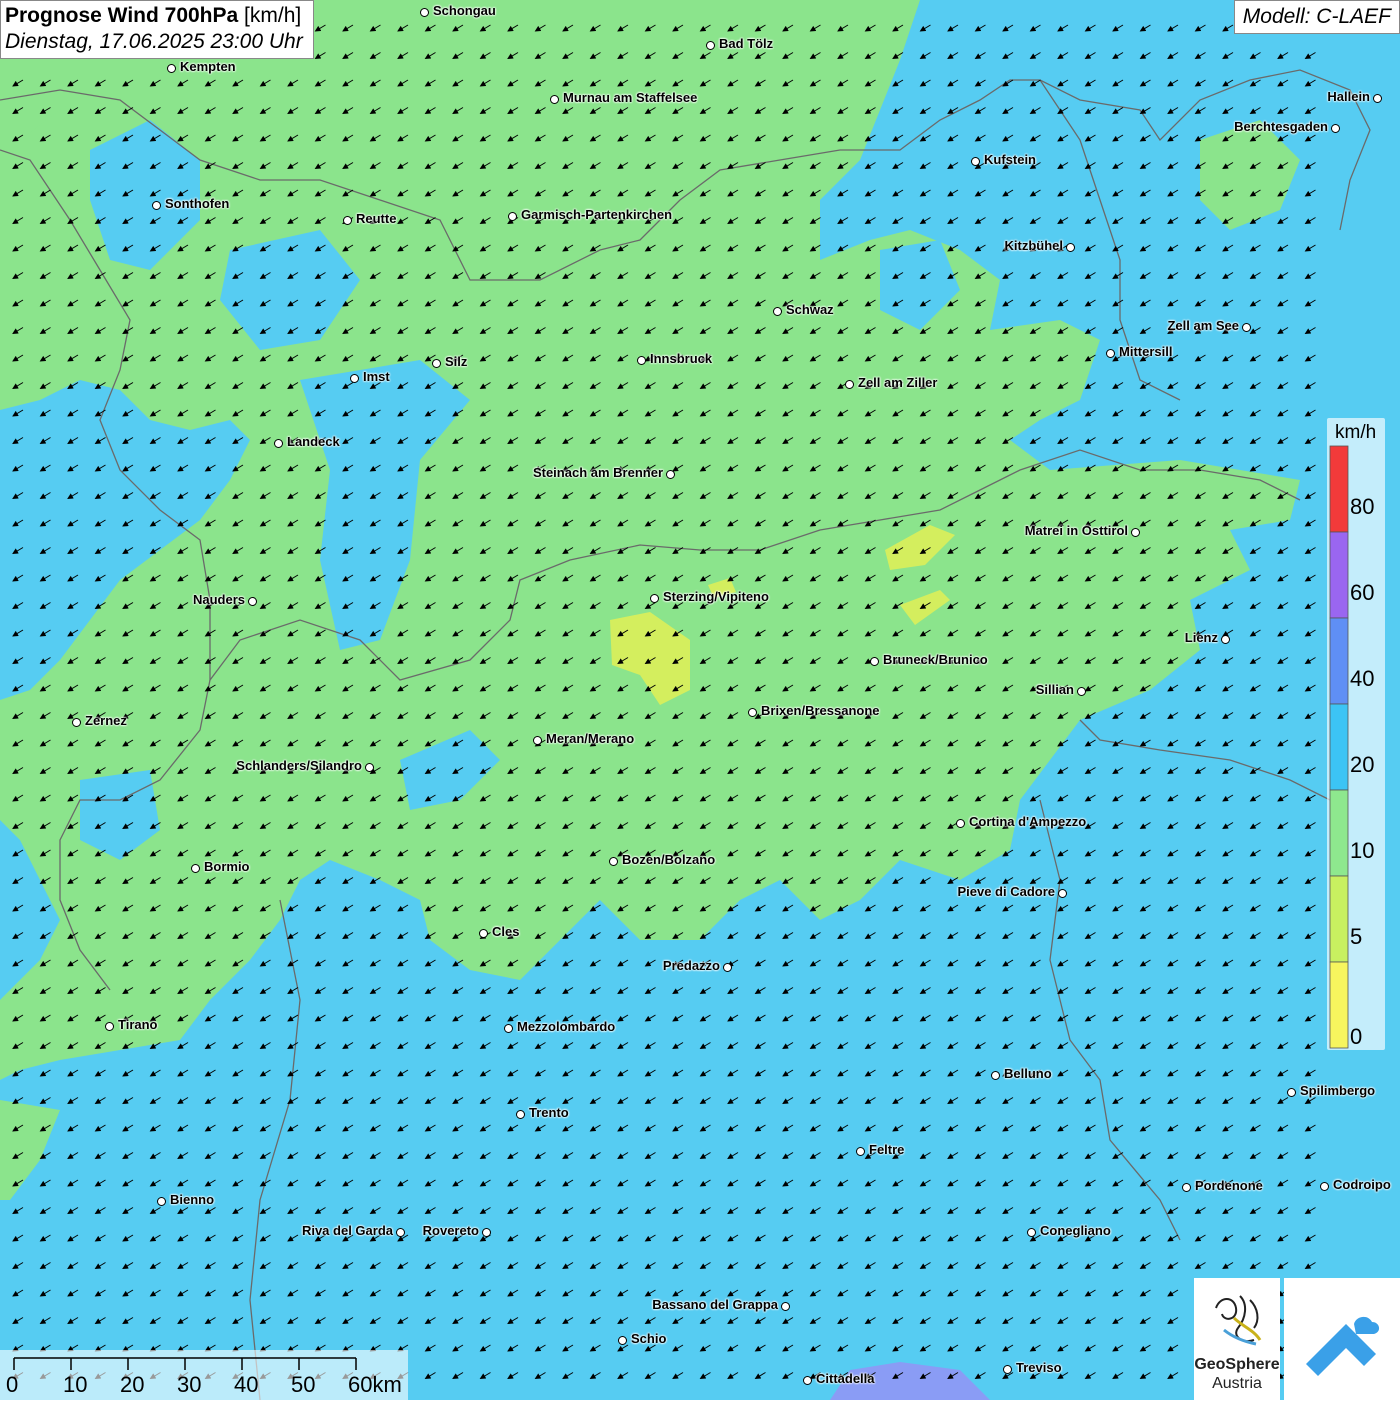  Describe the element at coordinates (347, 1230) in the screenshot. I see `city-label: Riva del Garda` at that location.